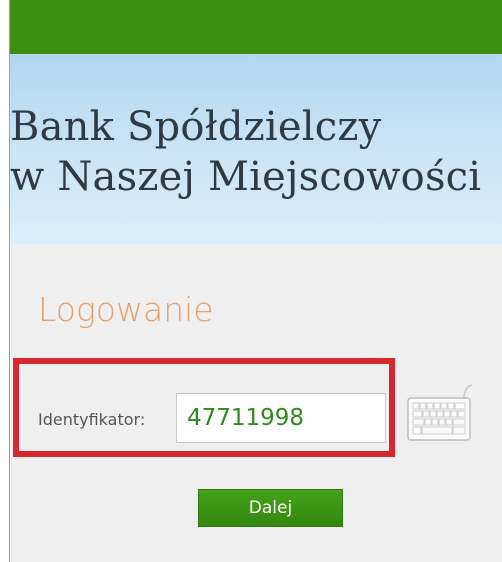 The image size is (502, 562). What do you see at coordinates (126, 309) in the screenshot?
I see `login-title: Logowanie` at bounding box center [126, 309].